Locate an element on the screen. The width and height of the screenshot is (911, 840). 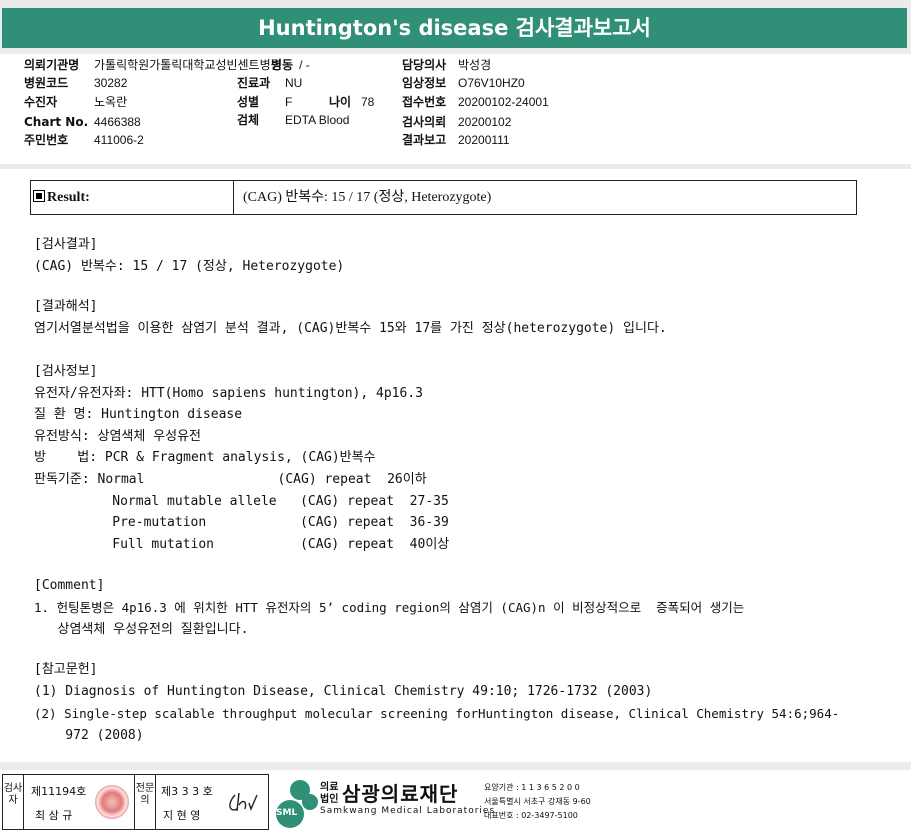
info-ward: 병동 / - is located at coordinates (290, 65).